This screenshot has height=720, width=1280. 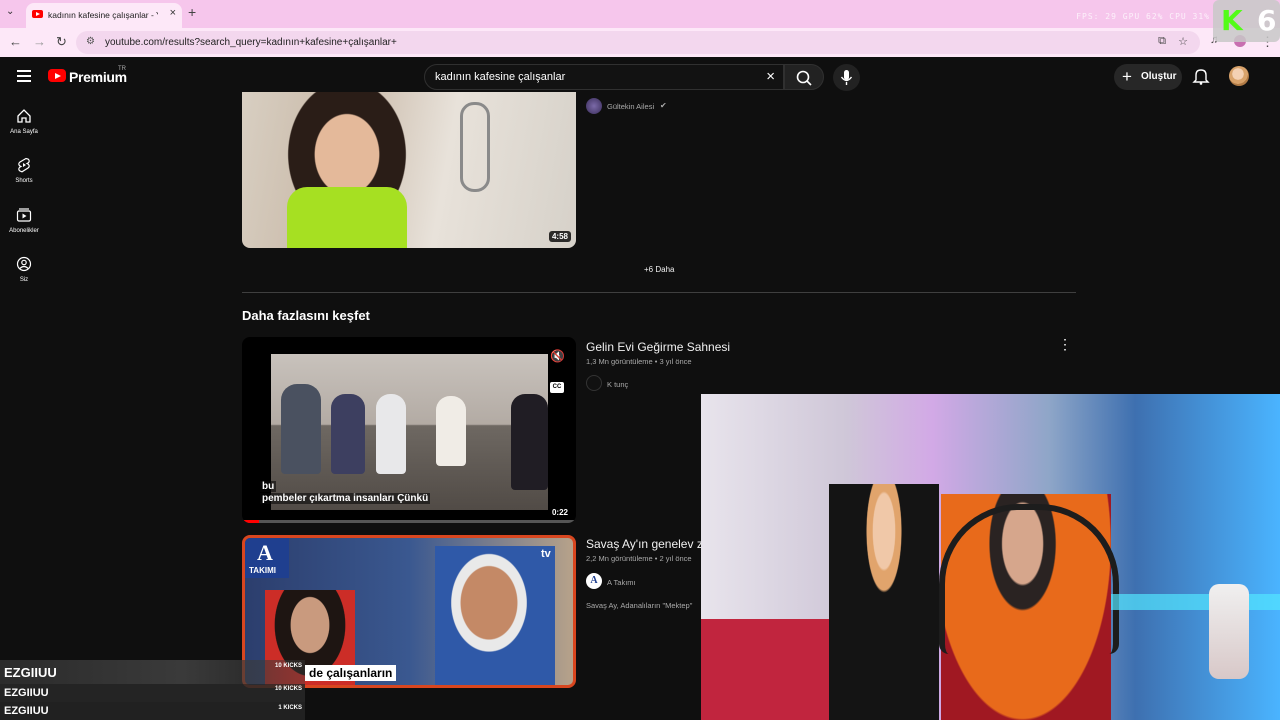 I want to click on tab-search-chevron-icon: ⌄, so click(x=10, y=11).